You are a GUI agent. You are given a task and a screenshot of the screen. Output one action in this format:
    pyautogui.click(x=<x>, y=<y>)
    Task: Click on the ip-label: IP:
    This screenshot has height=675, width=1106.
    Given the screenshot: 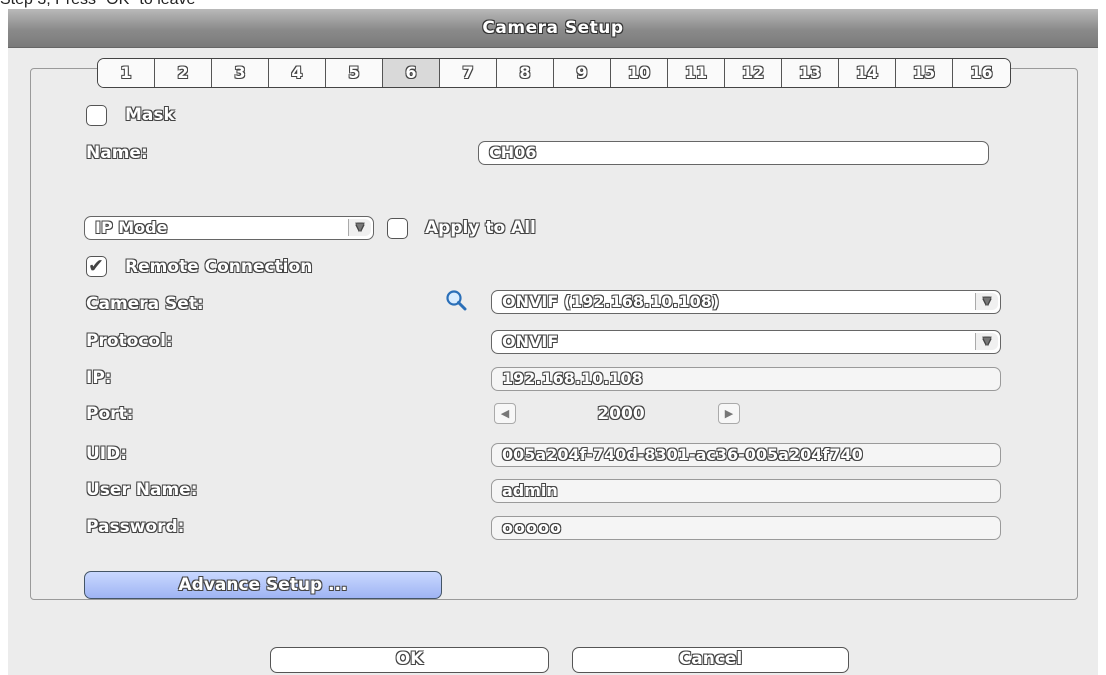 What is the action you would take?
    pyautogui.click(x=99, y=378)
    